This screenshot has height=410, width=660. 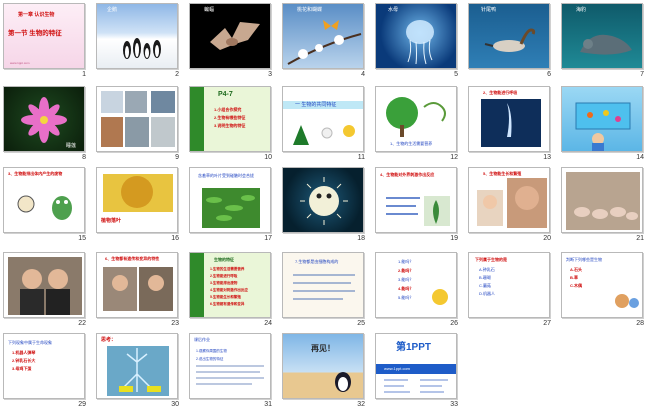 What do you see at coordinates (640, 238) in the screenshot?
I see `slide-number: 21` at bounding box center [640, 238].